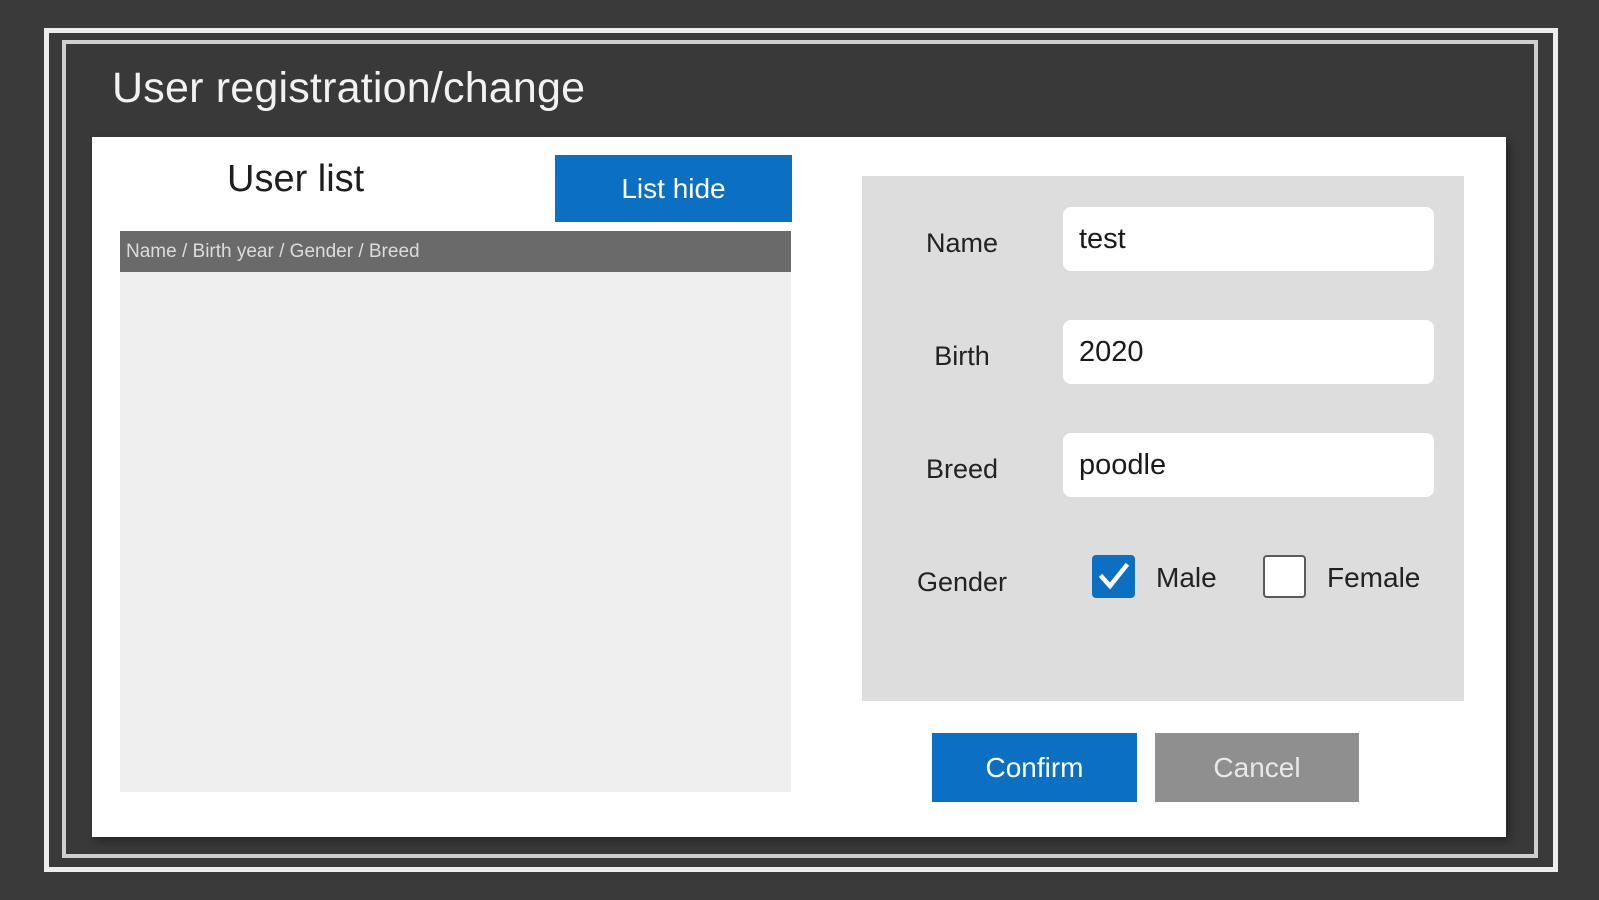 Image resolution: width=1599 pixels, height=900 pixels. What do you see at coordinates (673, 188) in the screenshot?
I see `list-hide-button: List hide` at bounding box center [673, 188].